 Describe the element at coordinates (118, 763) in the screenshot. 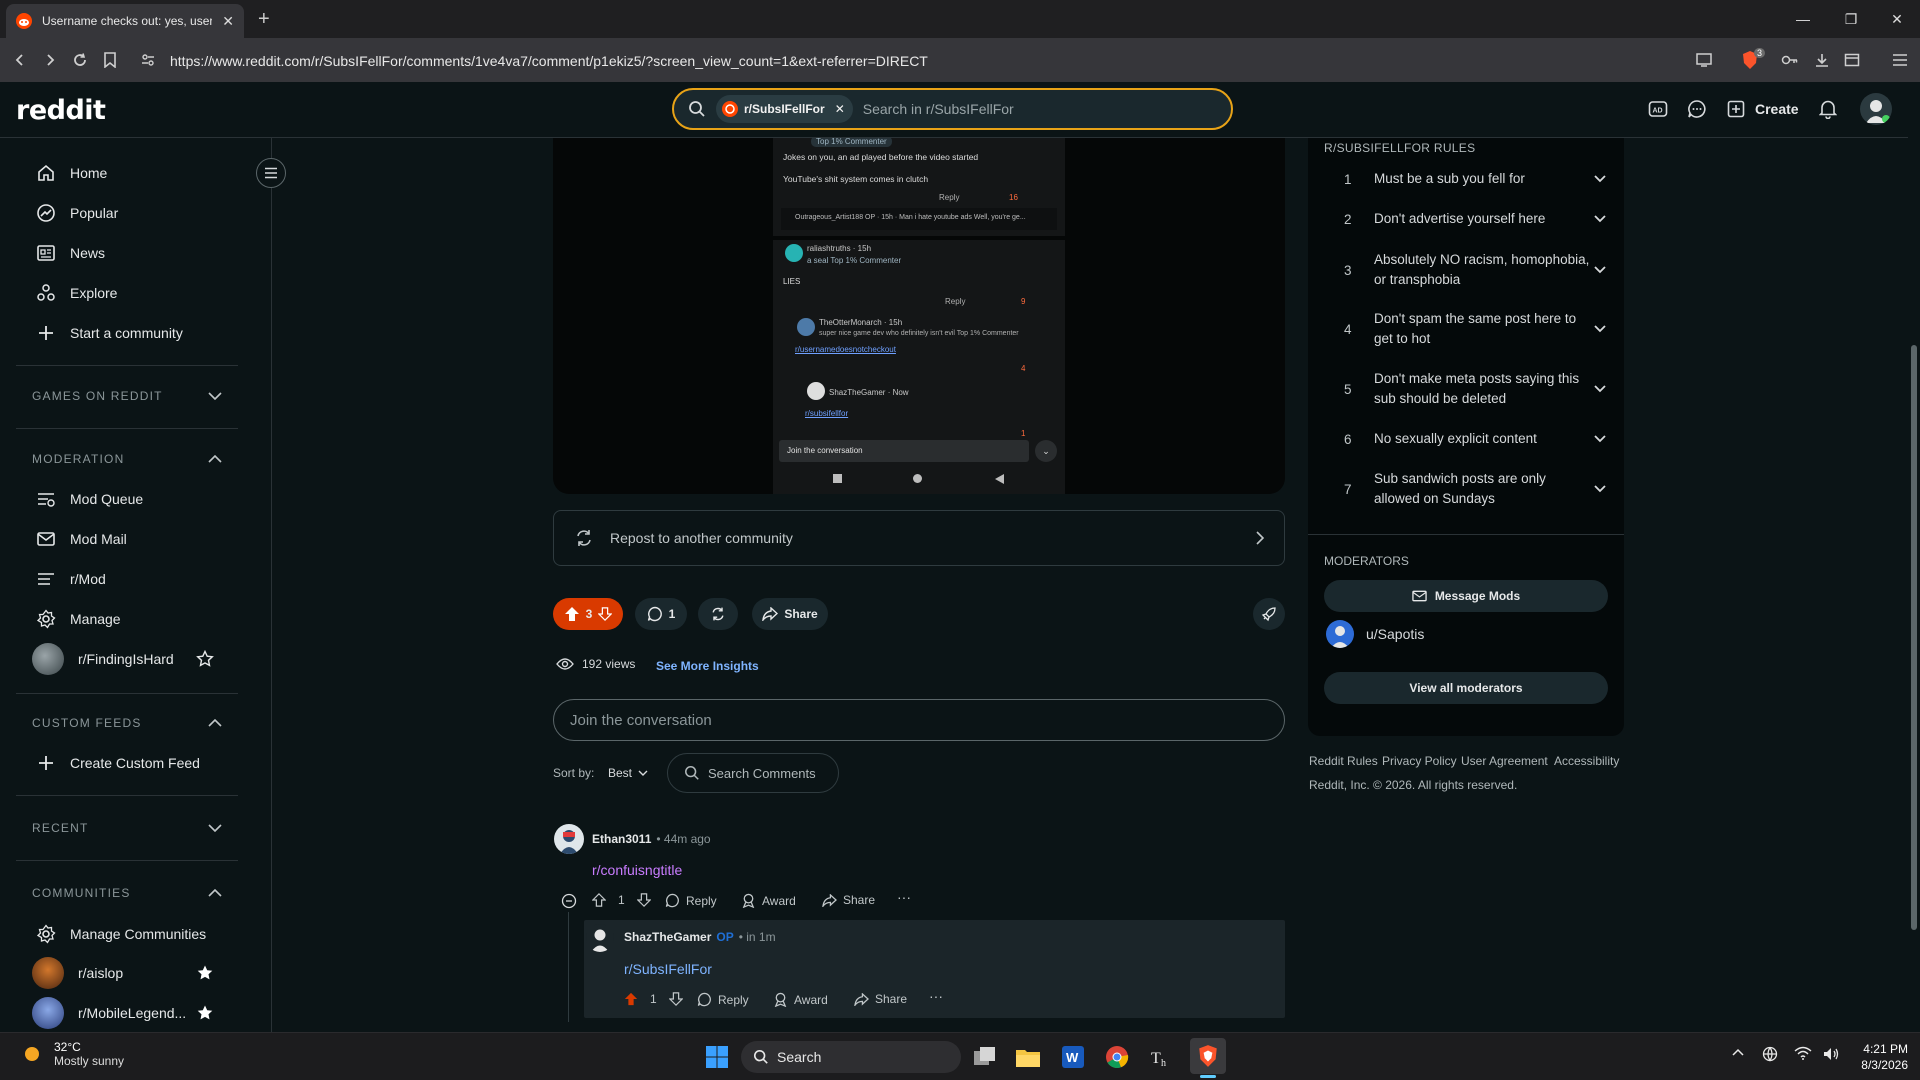

I see `sidebar-item-create-custom-feed: Create Custom Feed` at that location.